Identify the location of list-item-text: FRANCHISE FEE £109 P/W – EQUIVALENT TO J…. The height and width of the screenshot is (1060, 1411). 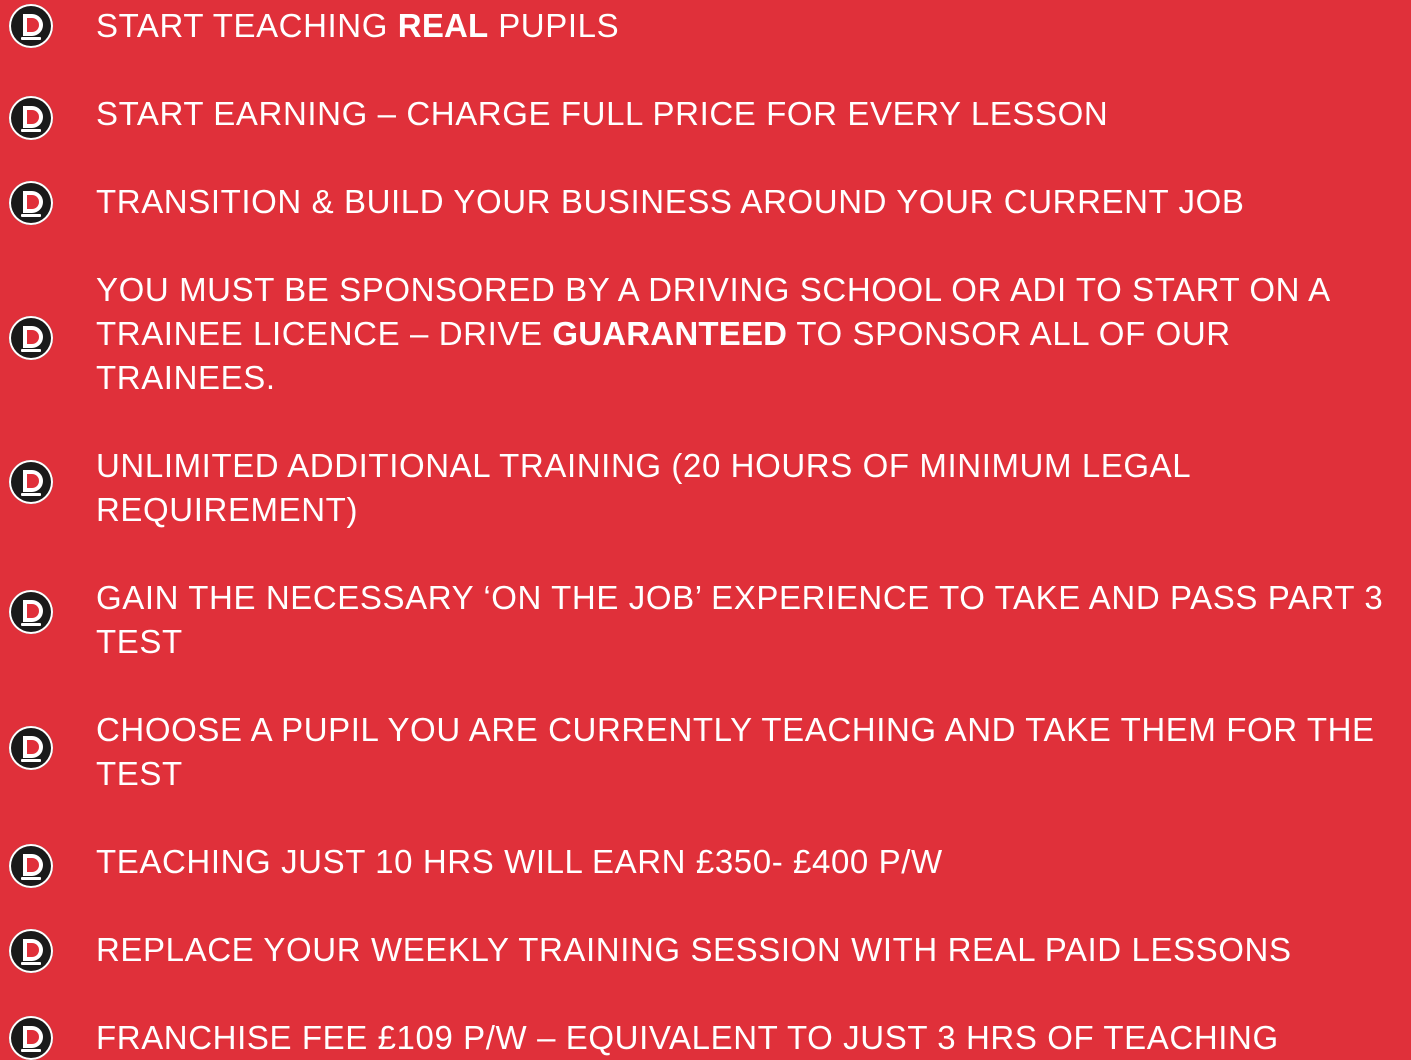
(687, 1037).